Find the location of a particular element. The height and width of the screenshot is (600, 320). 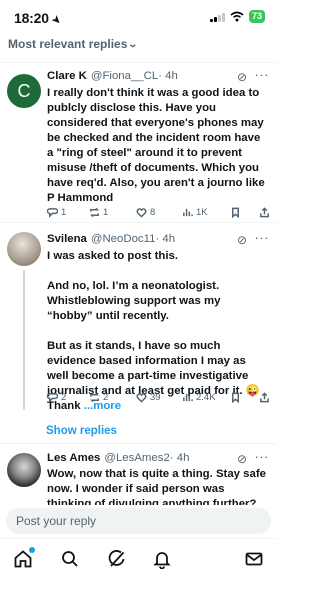

like-count: 8 is located at coordinates (153, 212).